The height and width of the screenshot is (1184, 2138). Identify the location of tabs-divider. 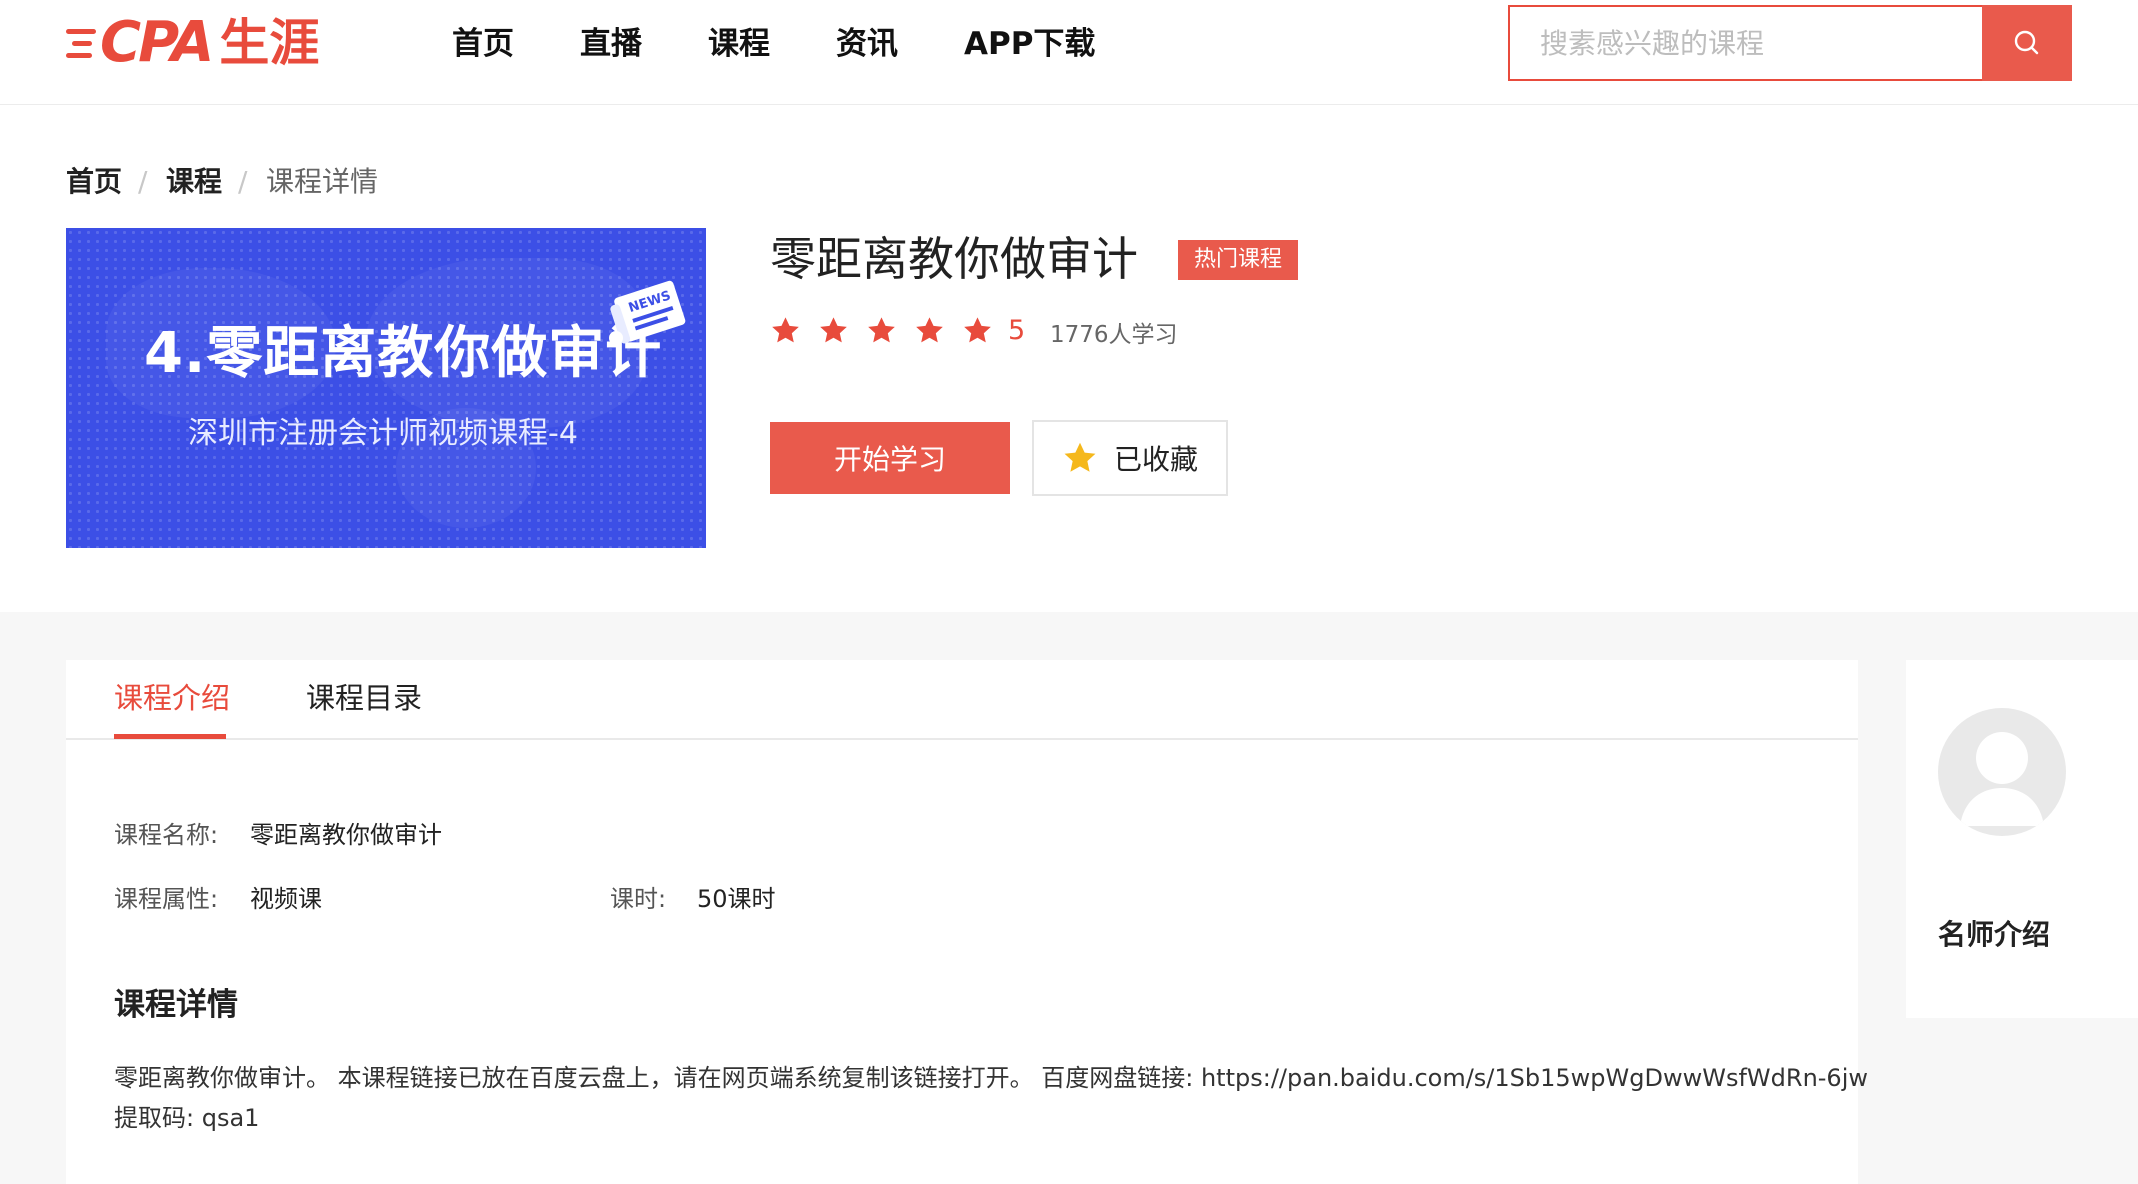
(962, 739).